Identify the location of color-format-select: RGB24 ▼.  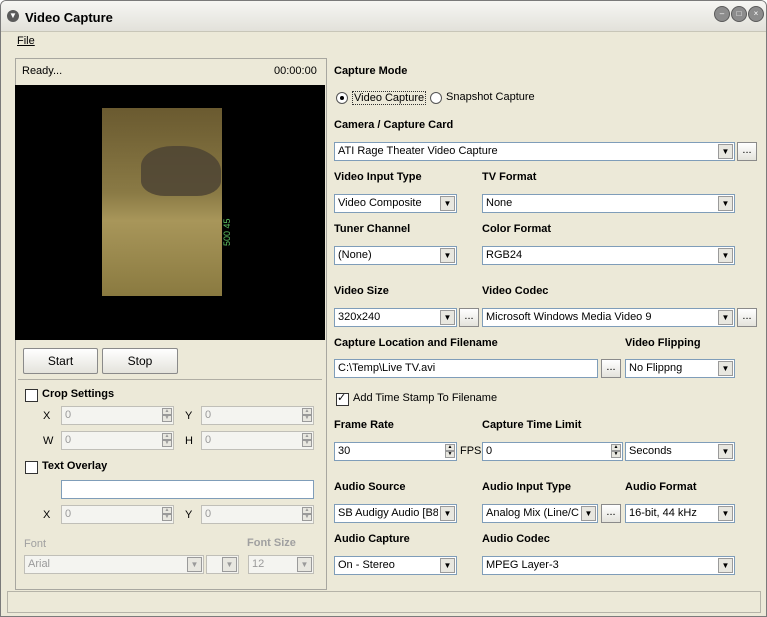
(608, 255).